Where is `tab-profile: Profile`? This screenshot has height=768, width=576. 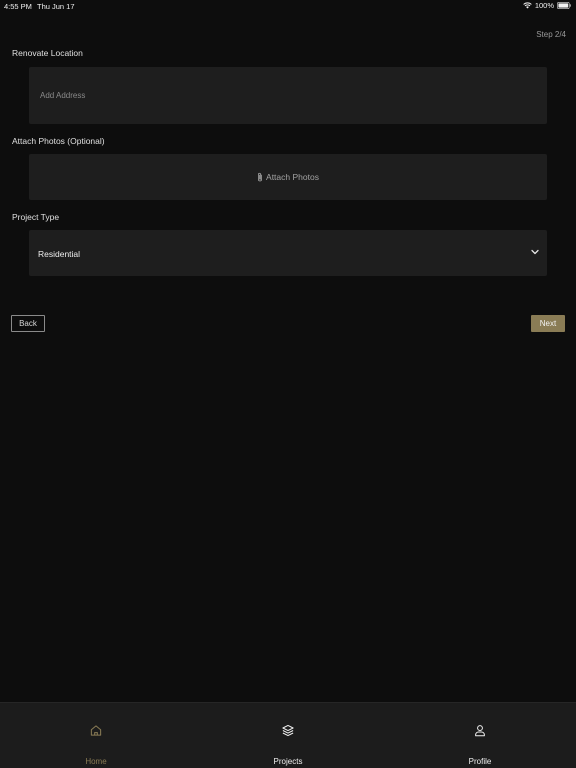
tab-profile: Profile is located at coordinates (480, 735).